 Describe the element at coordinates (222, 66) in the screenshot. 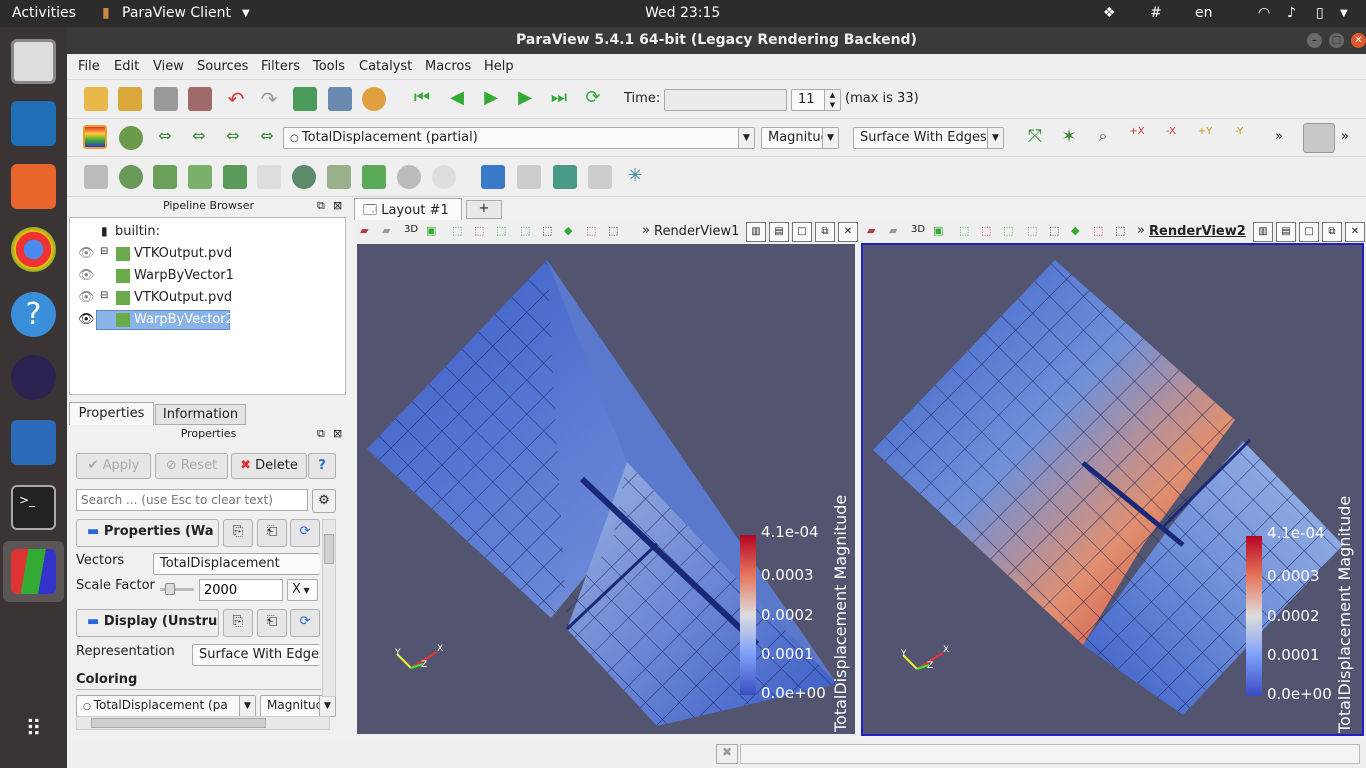

I see `menu-sources: Sources` at that location.